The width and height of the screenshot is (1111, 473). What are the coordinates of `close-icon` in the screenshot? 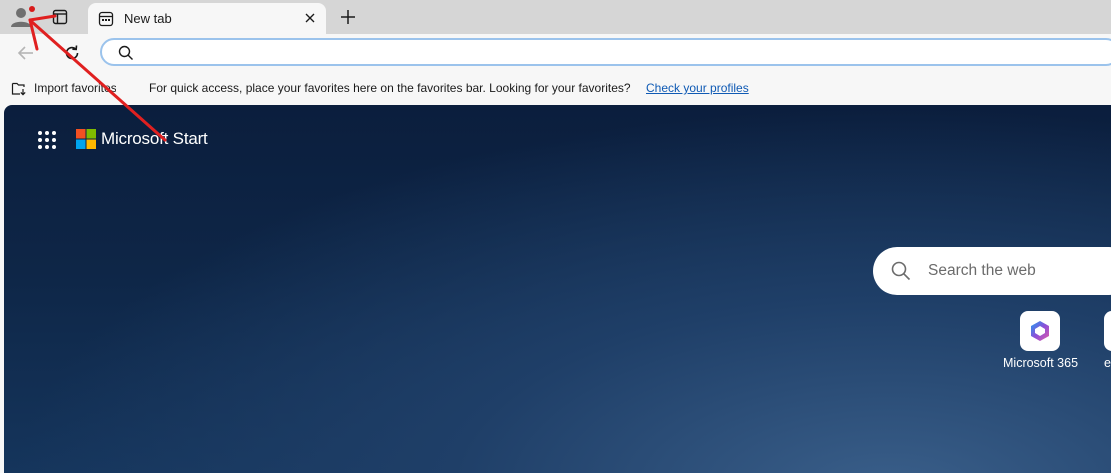 It's located at (310, 18).